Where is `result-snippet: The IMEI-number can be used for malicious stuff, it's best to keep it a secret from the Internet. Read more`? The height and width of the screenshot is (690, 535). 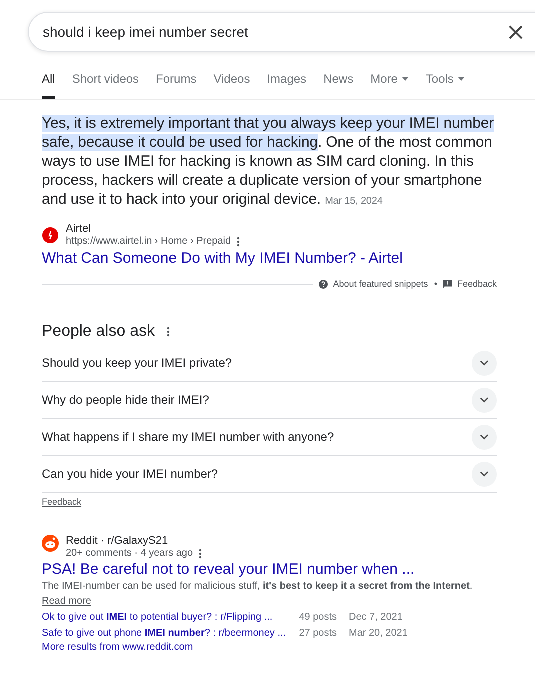 result-snippet: The IMEI-number can be used for malicious stuff, it's best to keep it a secret from the Internet. Read more is located at coordinates (258, 594).